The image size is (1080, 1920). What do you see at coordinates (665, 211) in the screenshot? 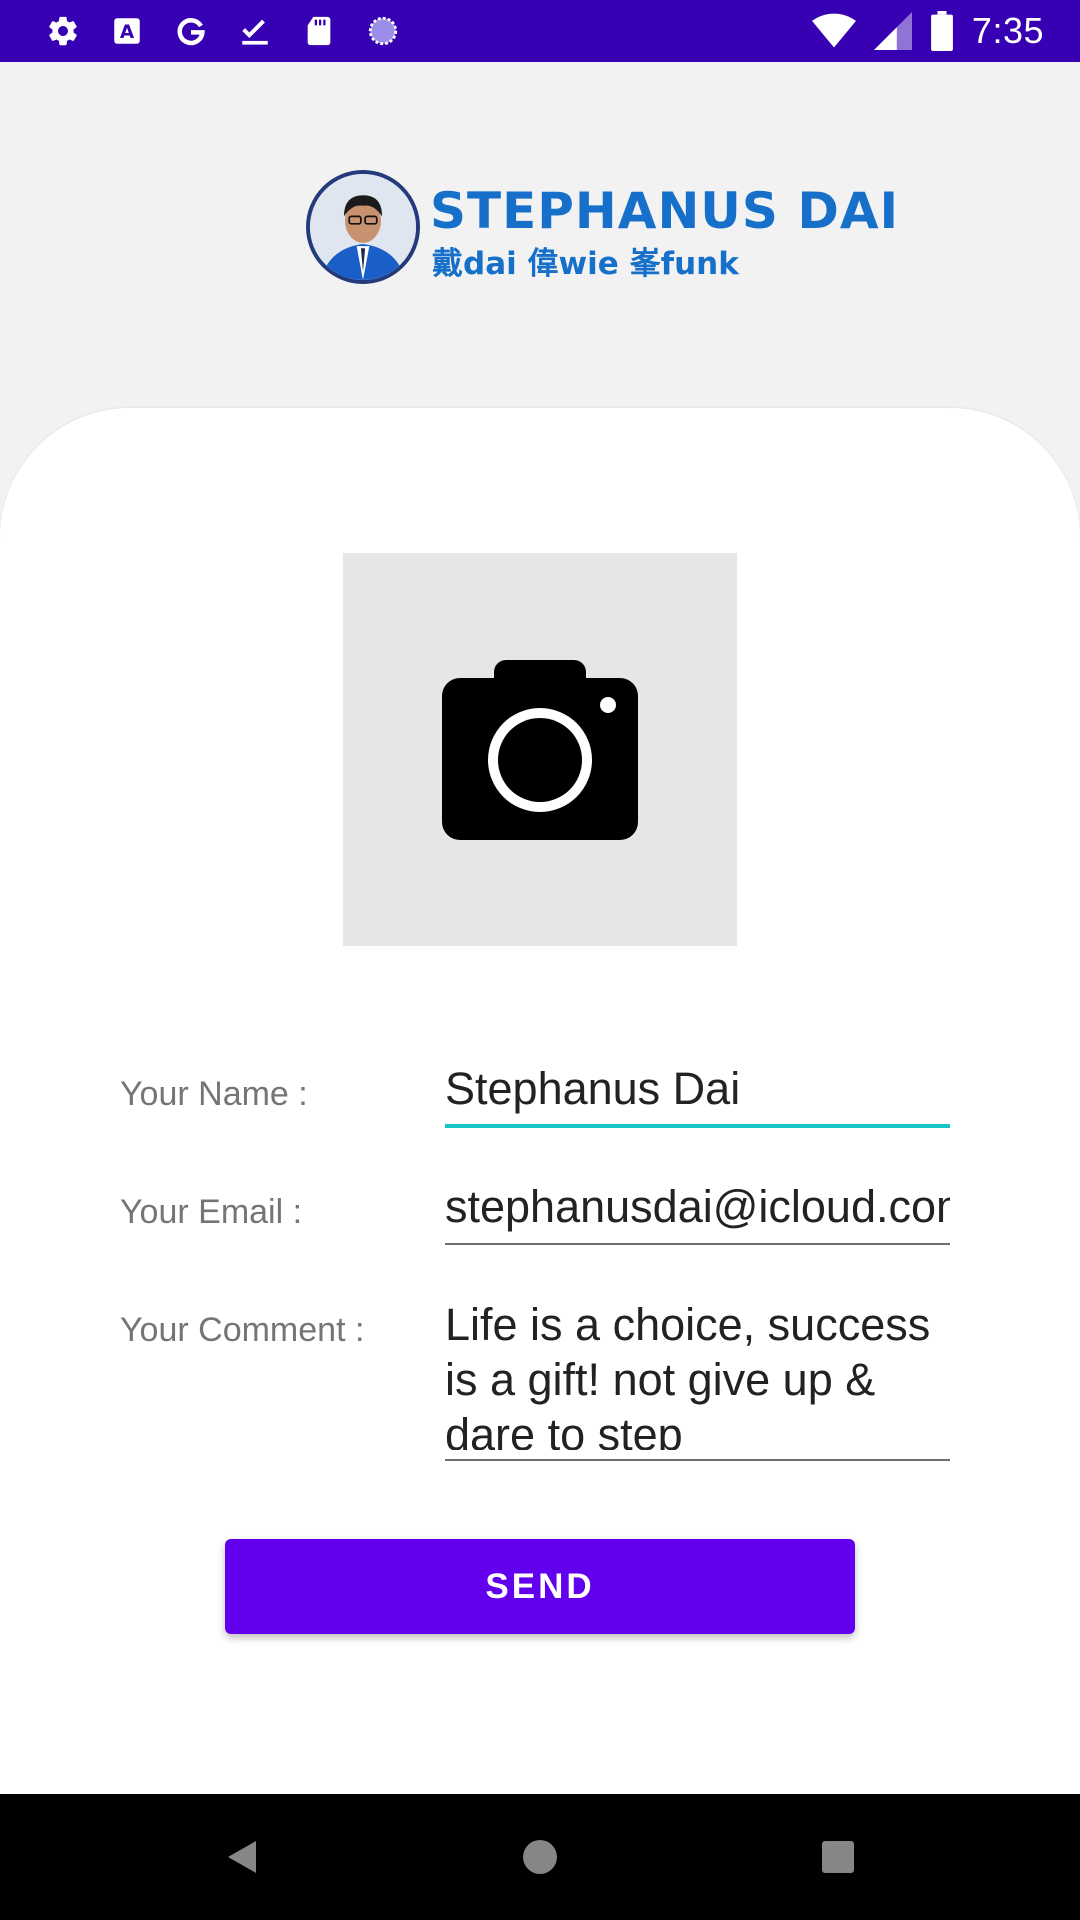
I see `logo-title: STEPHANUS DAI` at bounding box center [665, 211].